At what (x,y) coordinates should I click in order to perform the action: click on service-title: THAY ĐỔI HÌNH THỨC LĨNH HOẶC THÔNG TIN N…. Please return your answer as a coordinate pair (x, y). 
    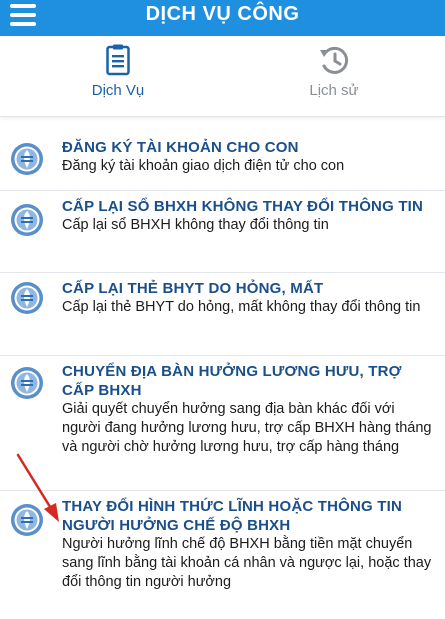
    Looking at the image, I should click on (232, 516).